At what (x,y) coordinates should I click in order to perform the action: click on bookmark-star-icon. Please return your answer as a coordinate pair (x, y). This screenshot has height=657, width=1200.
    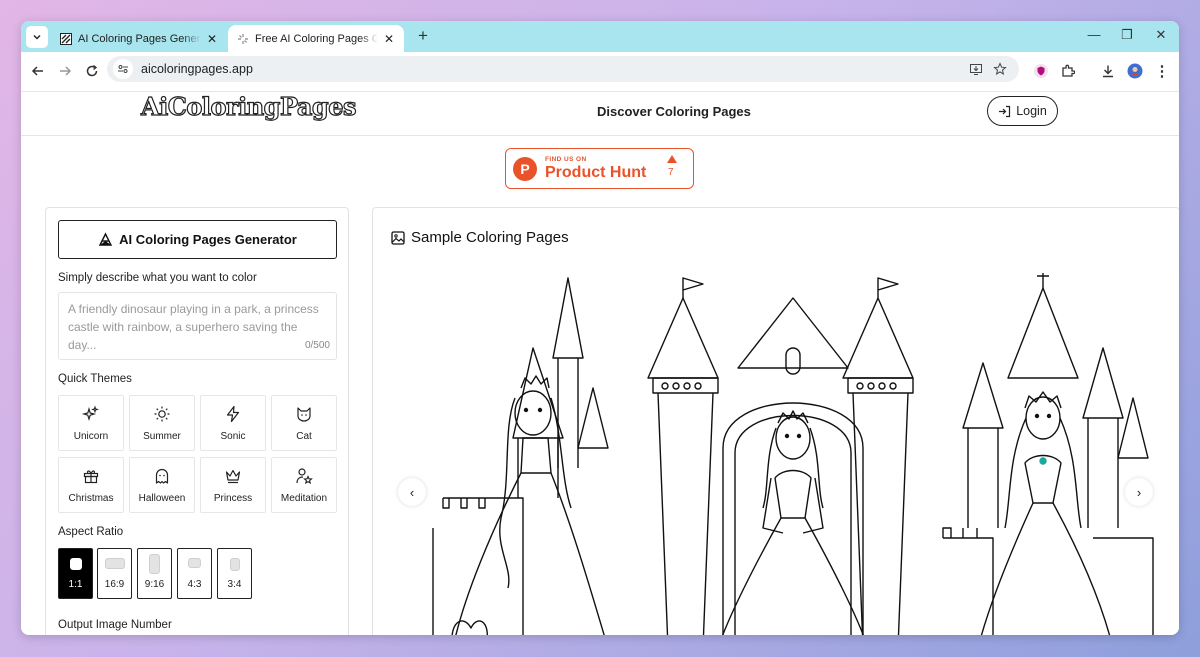
    Looking at the image, I should click on (1000, 69).